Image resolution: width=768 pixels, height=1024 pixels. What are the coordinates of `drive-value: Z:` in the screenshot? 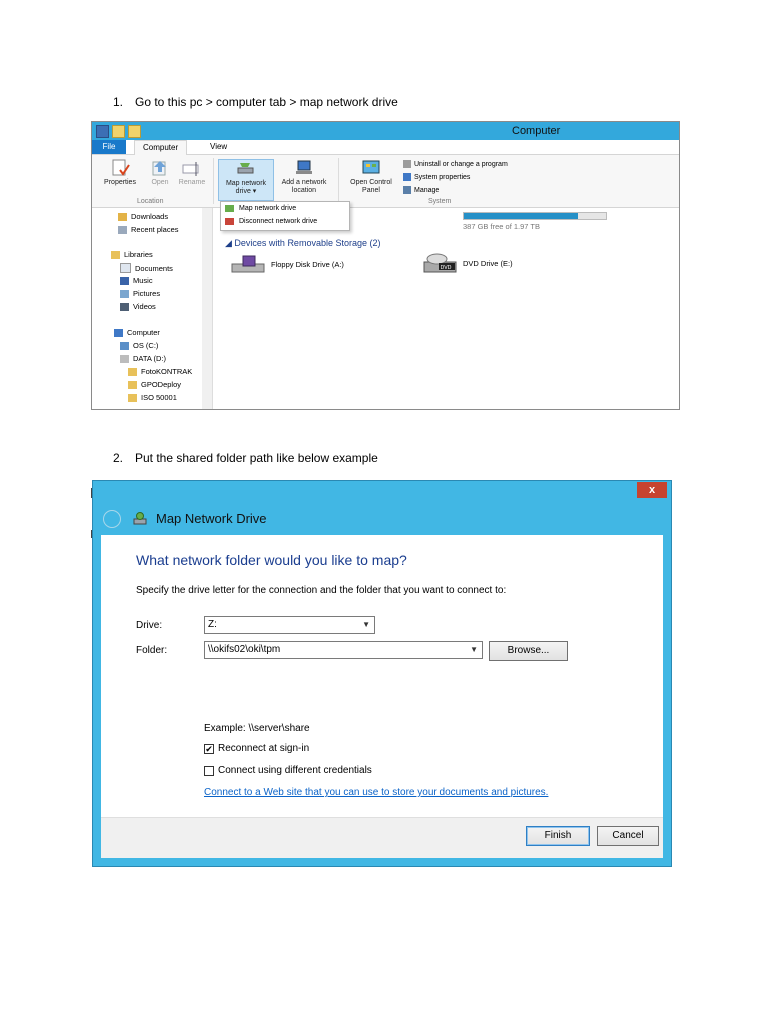 It's located at (212, 624).